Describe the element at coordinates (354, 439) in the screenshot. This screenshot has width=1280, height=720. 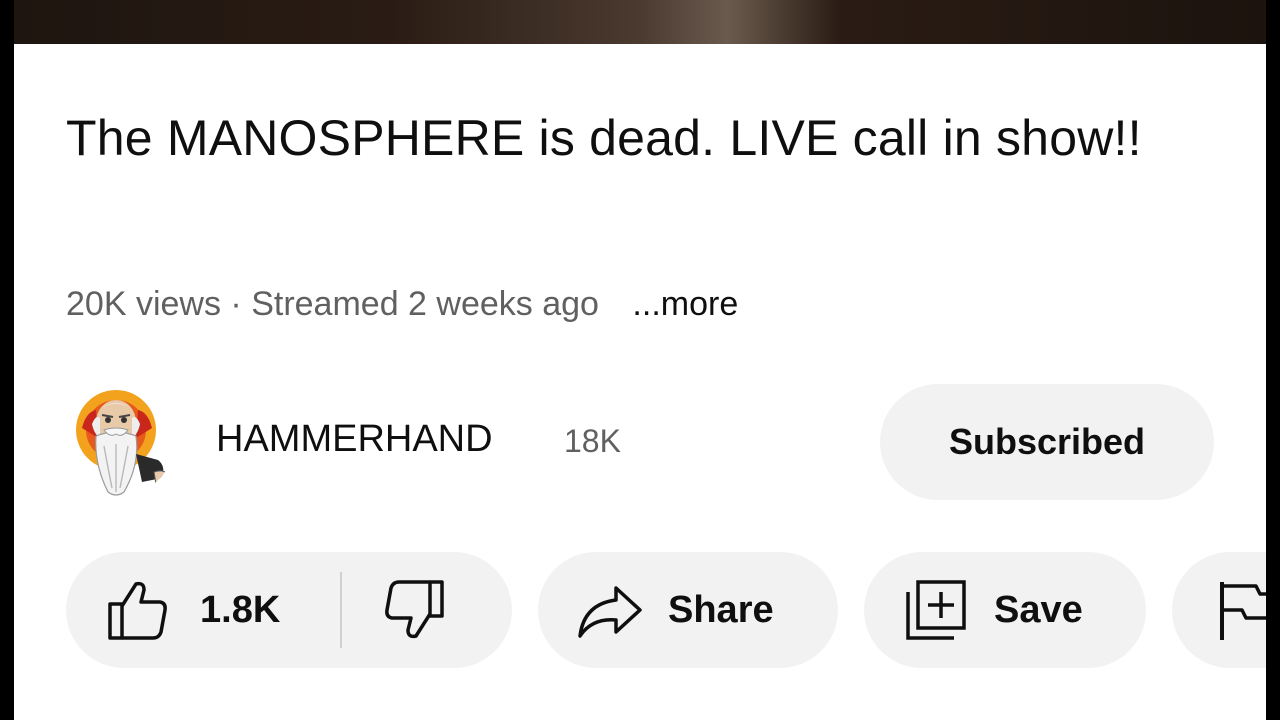
I see `channel-name: HAMMERHAND` at that location.